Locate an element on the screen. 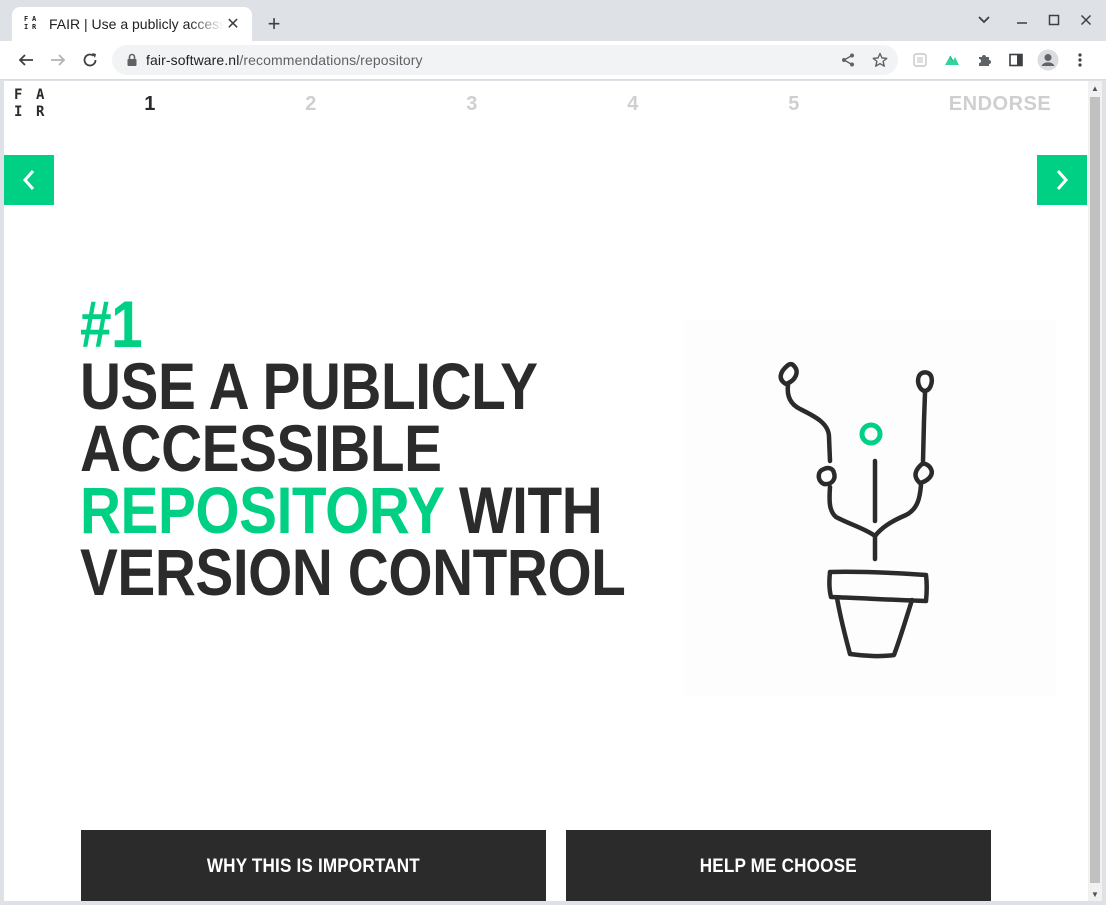 The width and height of the screenshot is (1106, 905). heading-line-4: VERSION CONTROL is located at coordinates (353, 572).